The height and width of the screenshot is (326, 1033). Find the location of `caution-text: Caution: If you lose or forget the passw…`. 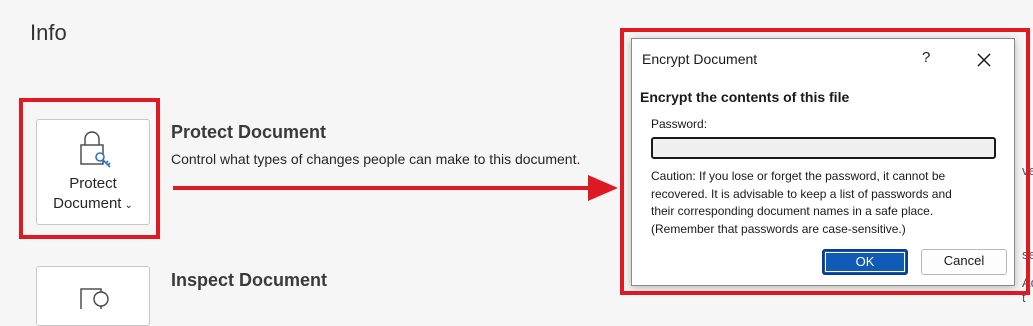

caution-text: Caution: If you lose or forget the passw… is located at coordinates (826, 203).